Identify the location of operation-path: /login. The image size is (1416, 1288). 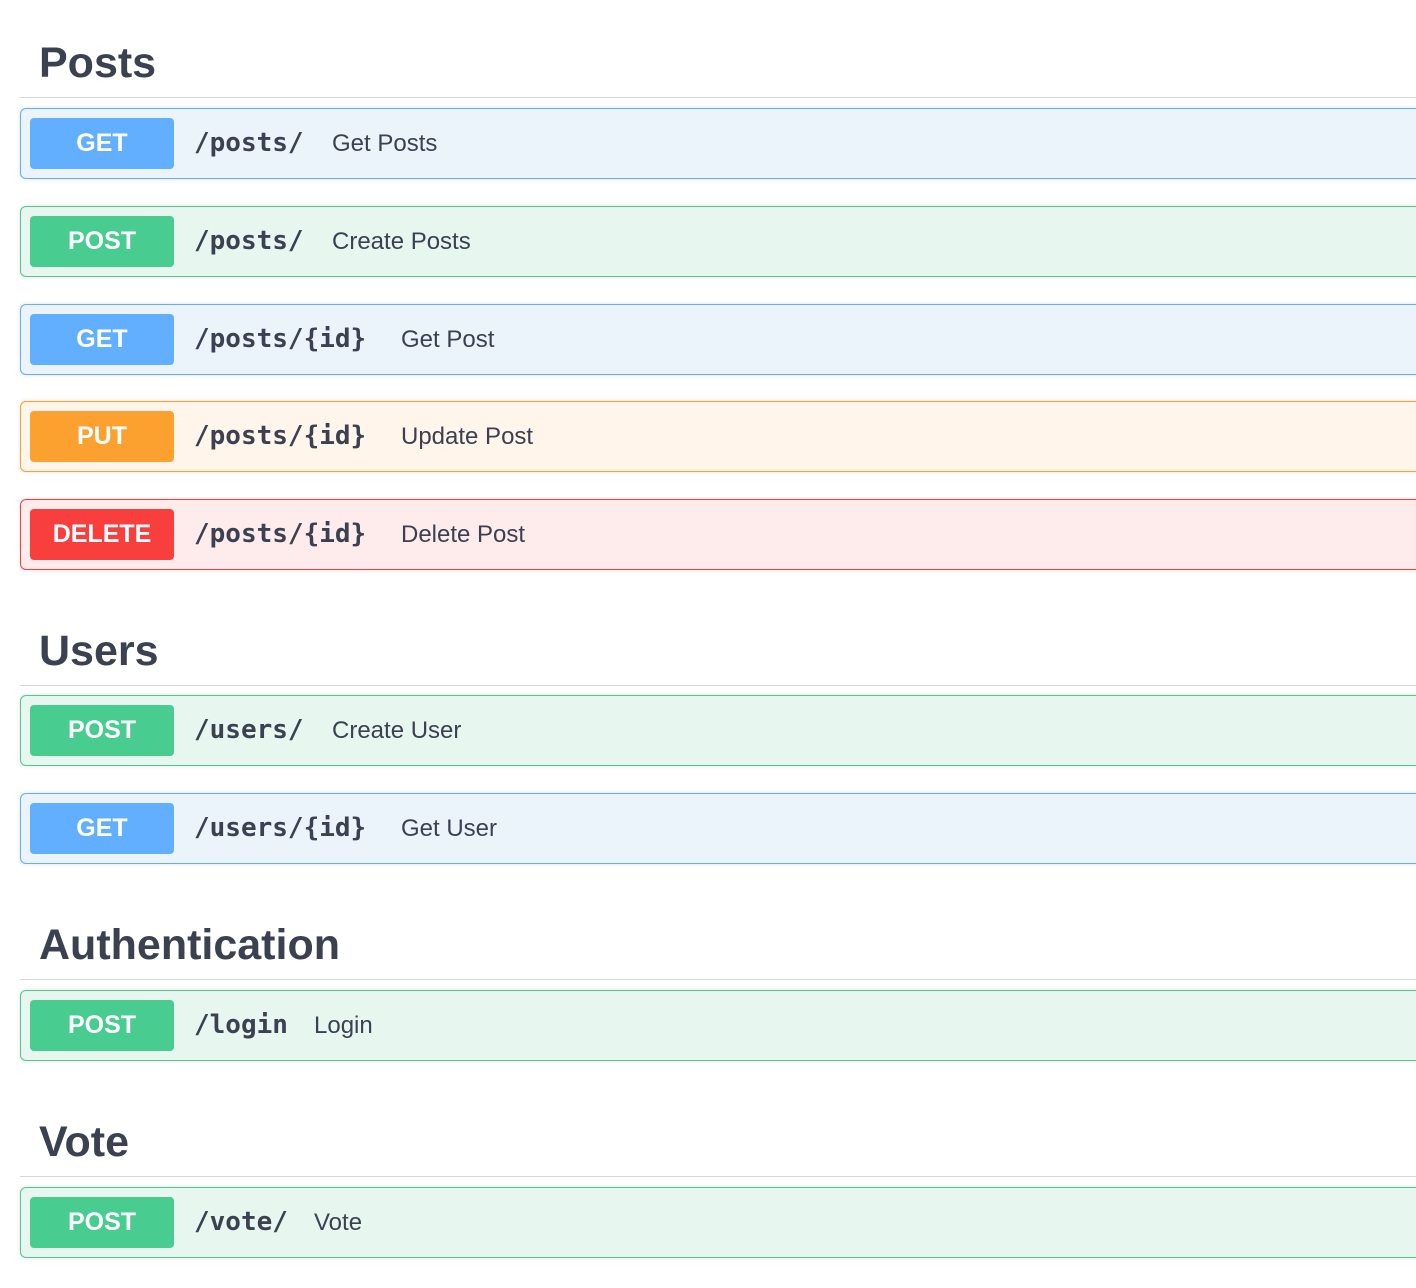
(241, 1025).